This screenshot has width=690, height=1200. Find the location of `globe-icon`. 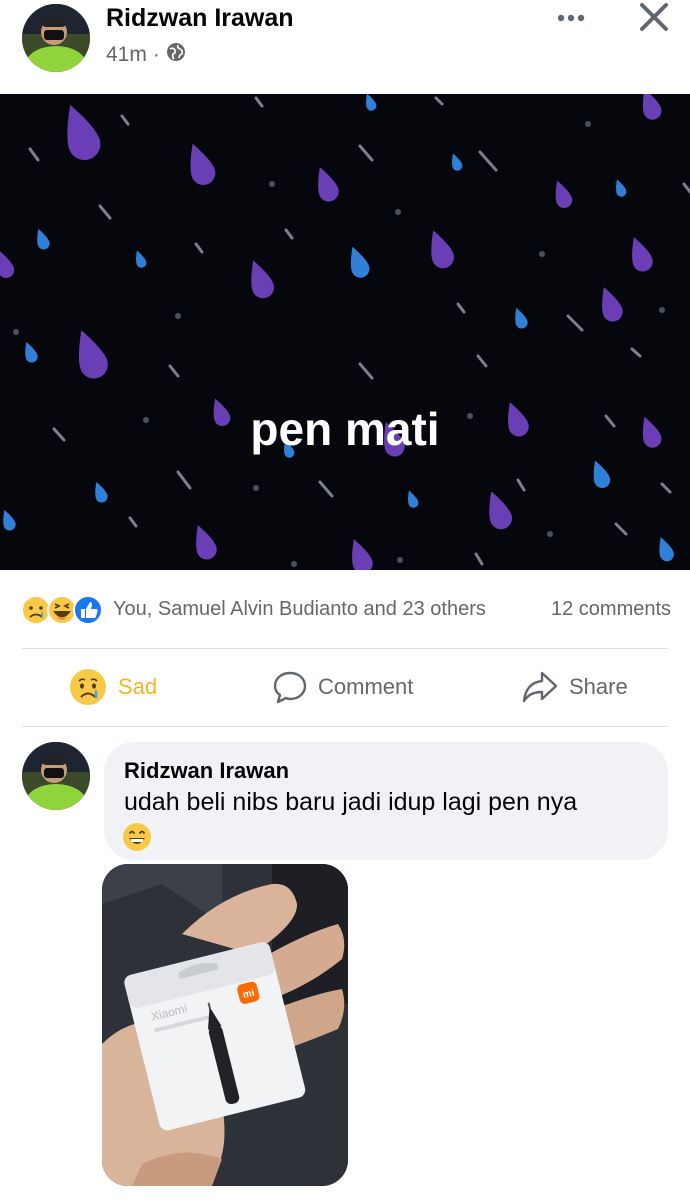

globe-icon is located at coordinates (176, 55).